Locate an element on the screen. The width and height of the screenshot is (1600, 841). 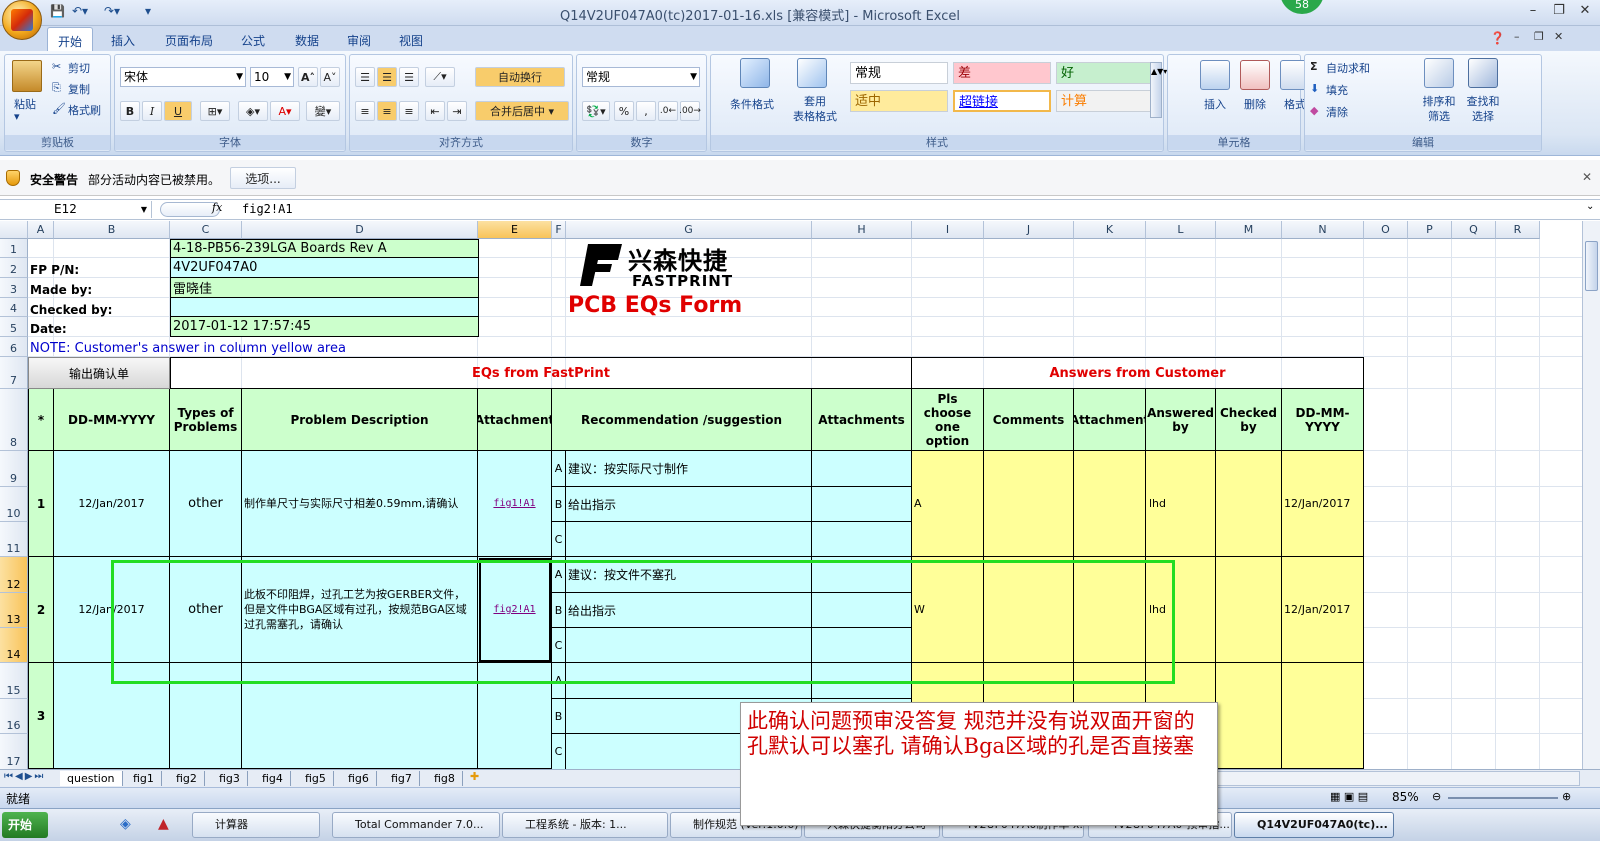
restore-icon: ❐ is located at coordinates (1559, 13).